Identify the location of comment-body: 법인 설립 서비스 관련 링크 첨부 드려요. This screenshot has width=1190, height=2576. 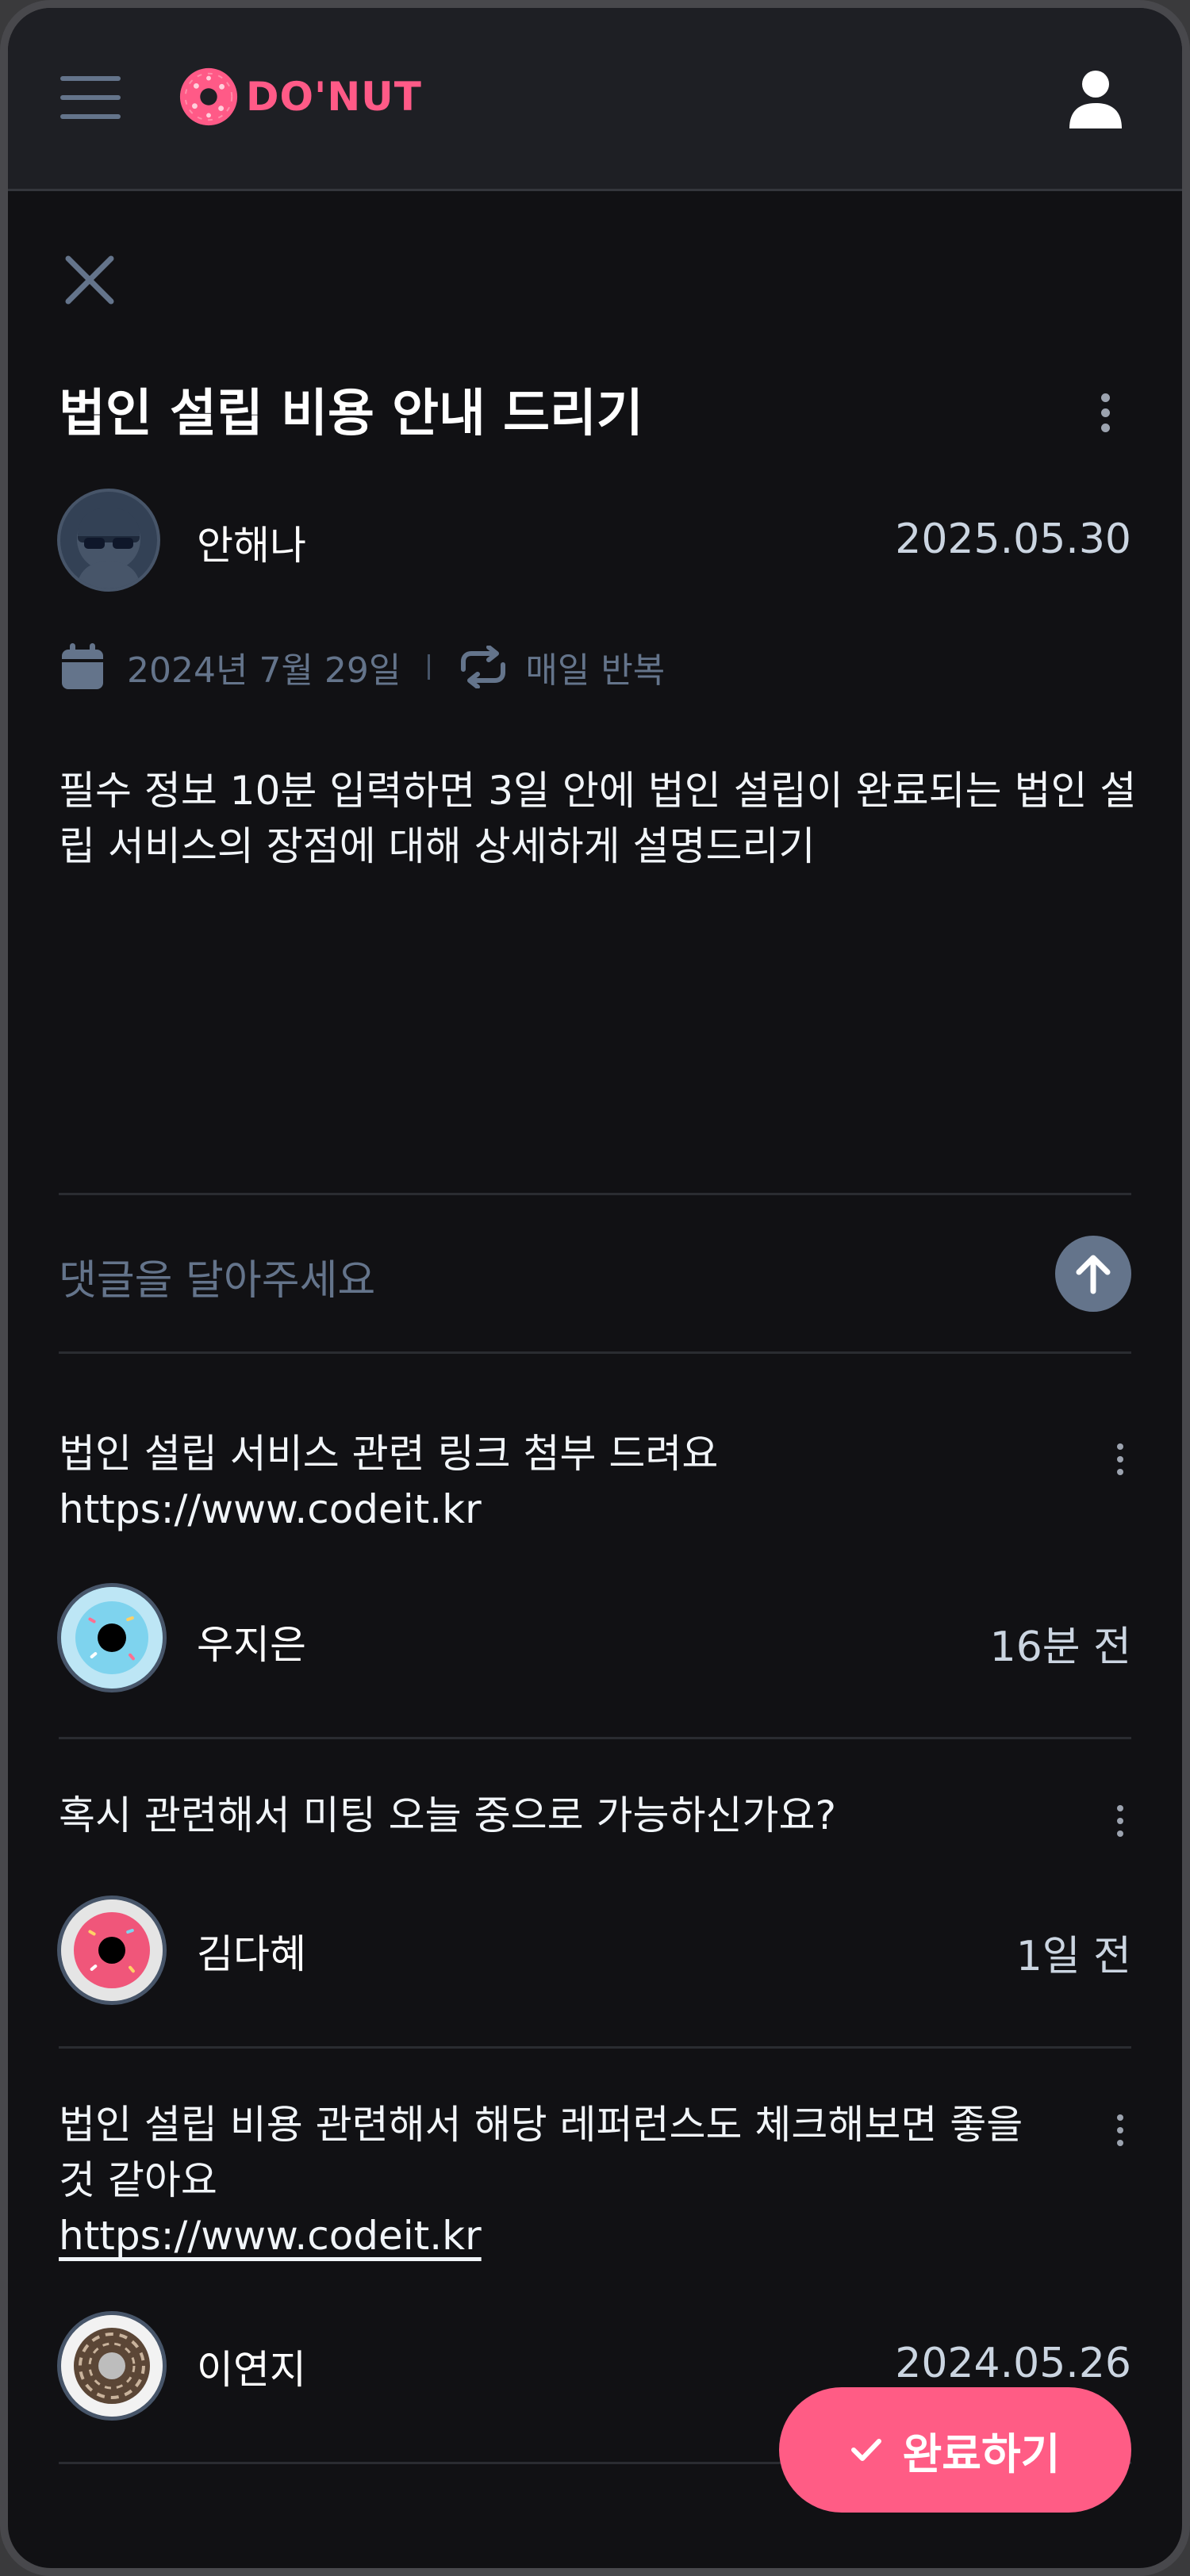
(389, 1454).